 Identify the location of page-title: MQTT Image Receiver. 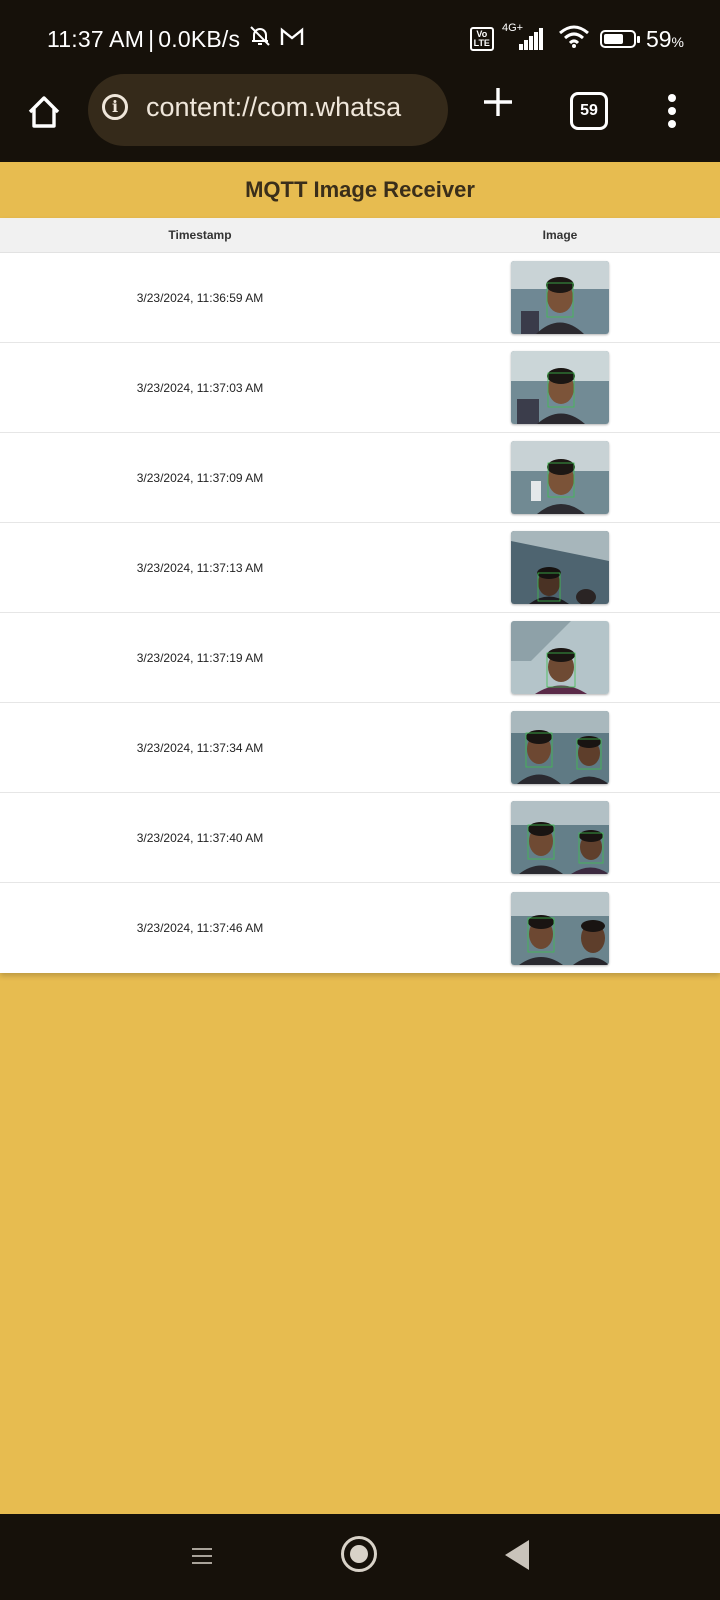
(360, 189).